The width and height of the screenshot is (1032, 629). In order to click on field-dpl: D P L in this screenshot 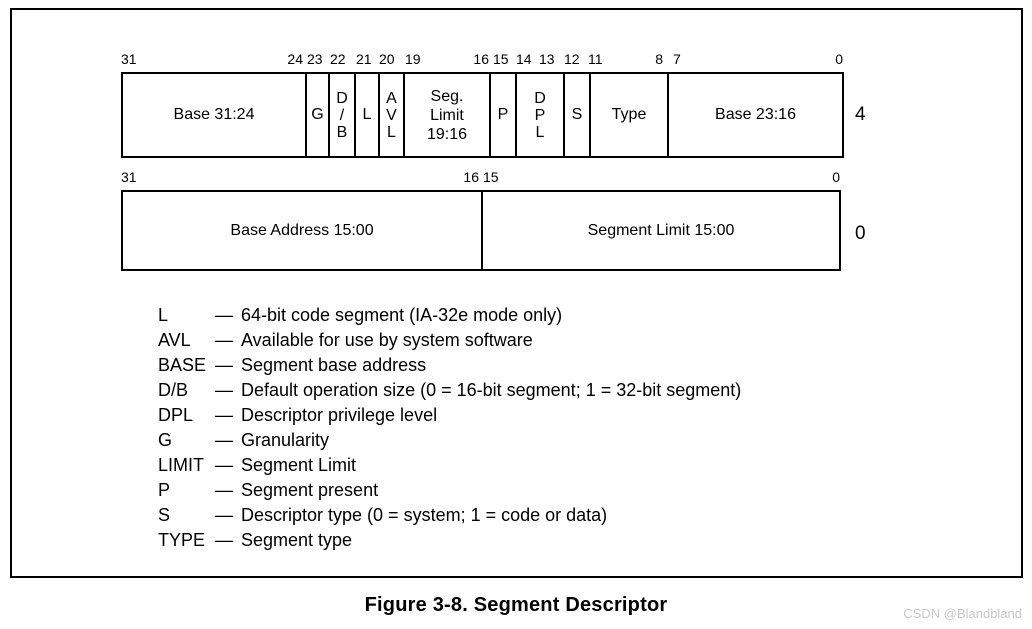, I will do `click(541, 115)`.